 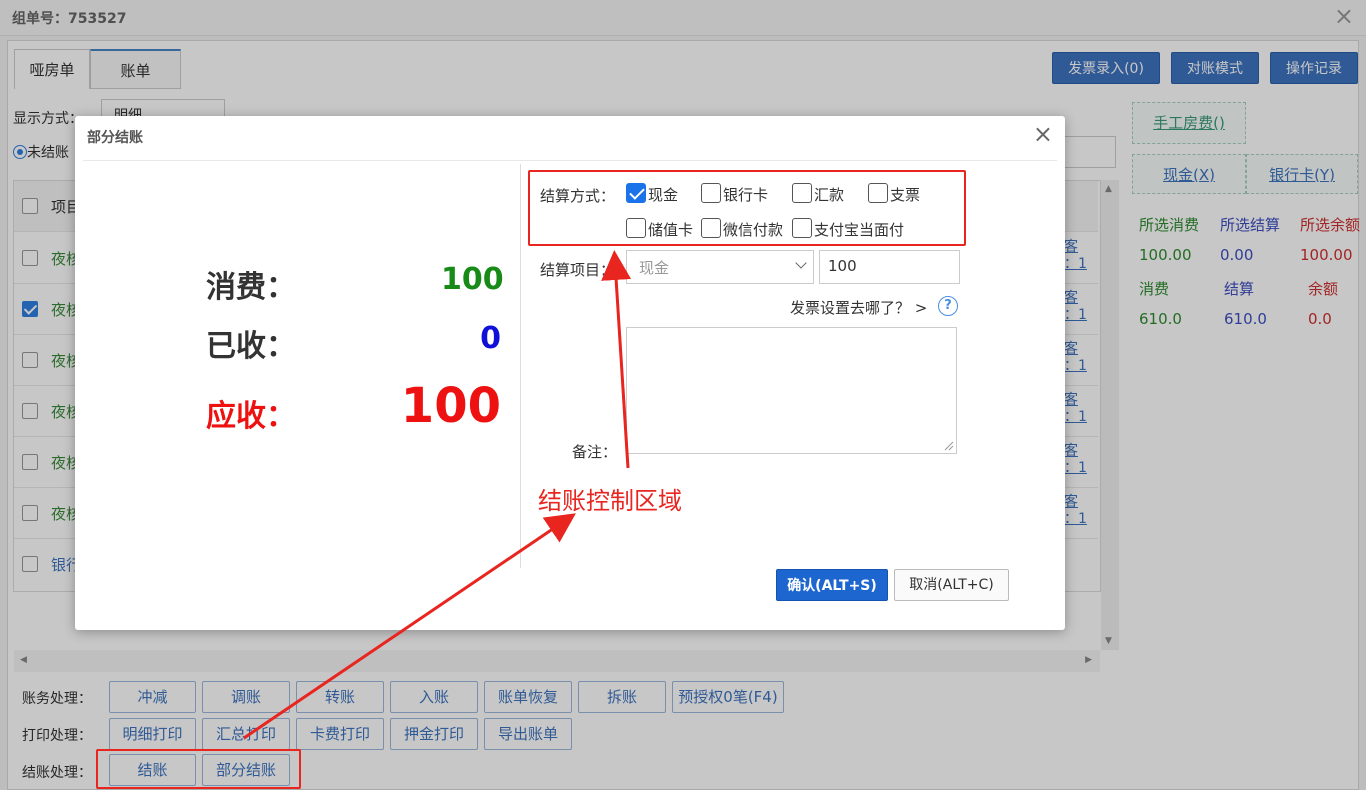 What do you see at coordinates (616, 359) in the screenshot?
I see `arrow-to-payment-area` at bounding box center [616, 359].